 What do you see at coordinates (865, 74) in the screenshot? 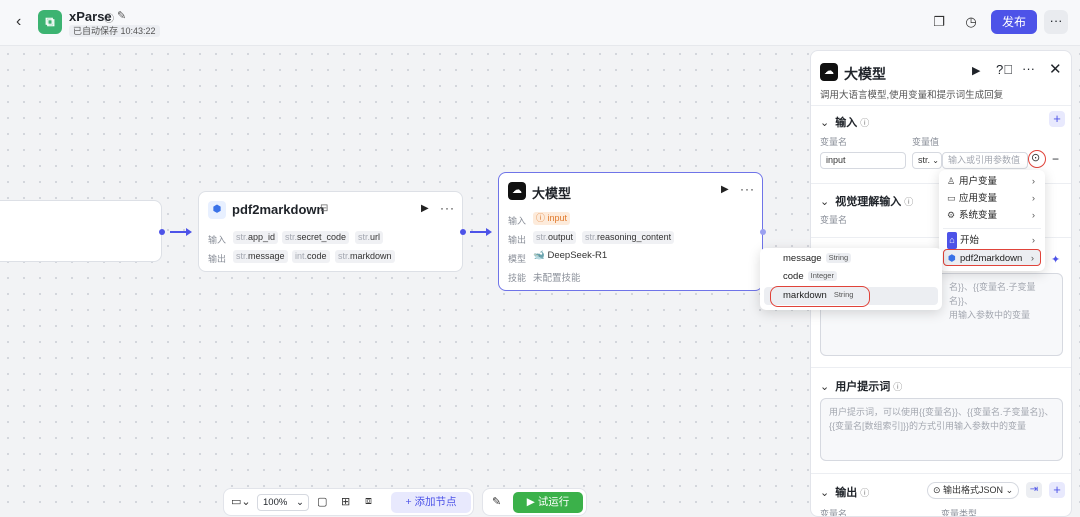
I see `panel-title: 大模型` at bounding box center [865, 74].